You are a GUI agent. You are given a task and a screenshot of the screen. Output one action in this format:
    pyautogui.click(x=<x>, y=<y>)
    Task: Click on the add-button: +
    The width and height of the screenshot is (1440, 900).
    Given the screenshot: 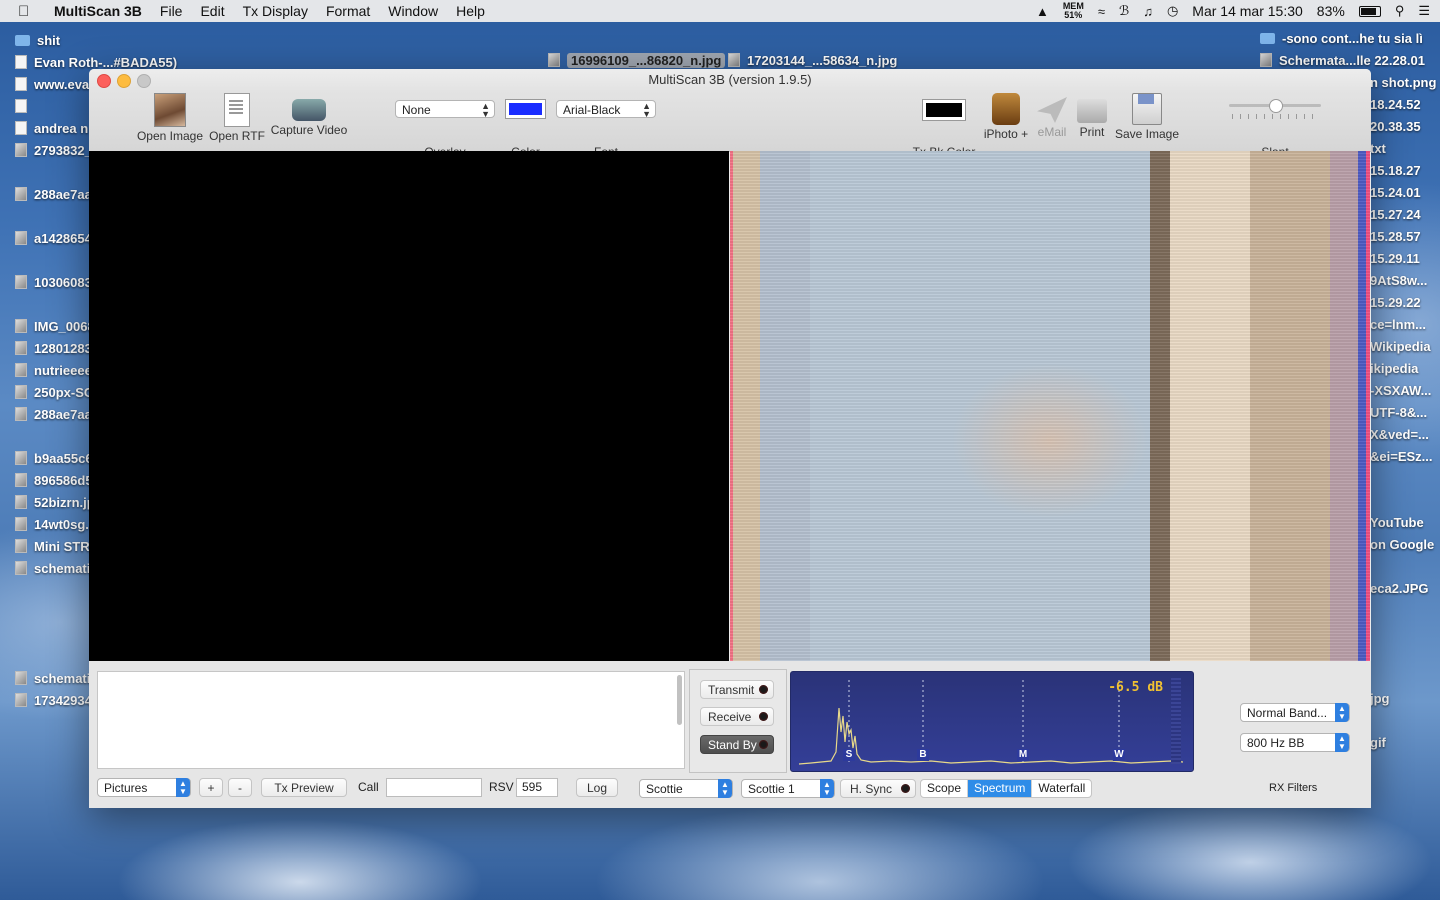 What is the action you would take?
    pyautogui.click(x=211, y=787)
    